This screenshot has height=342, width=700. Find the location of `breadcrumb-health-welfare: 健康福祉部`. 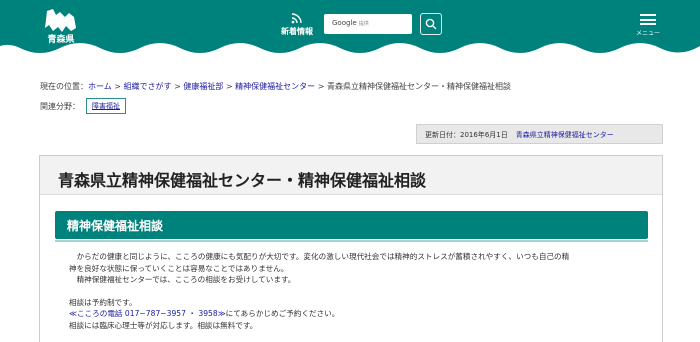

breadcrumb-health-welfare: 健康福祉部 is located at coordinates (203, 86).